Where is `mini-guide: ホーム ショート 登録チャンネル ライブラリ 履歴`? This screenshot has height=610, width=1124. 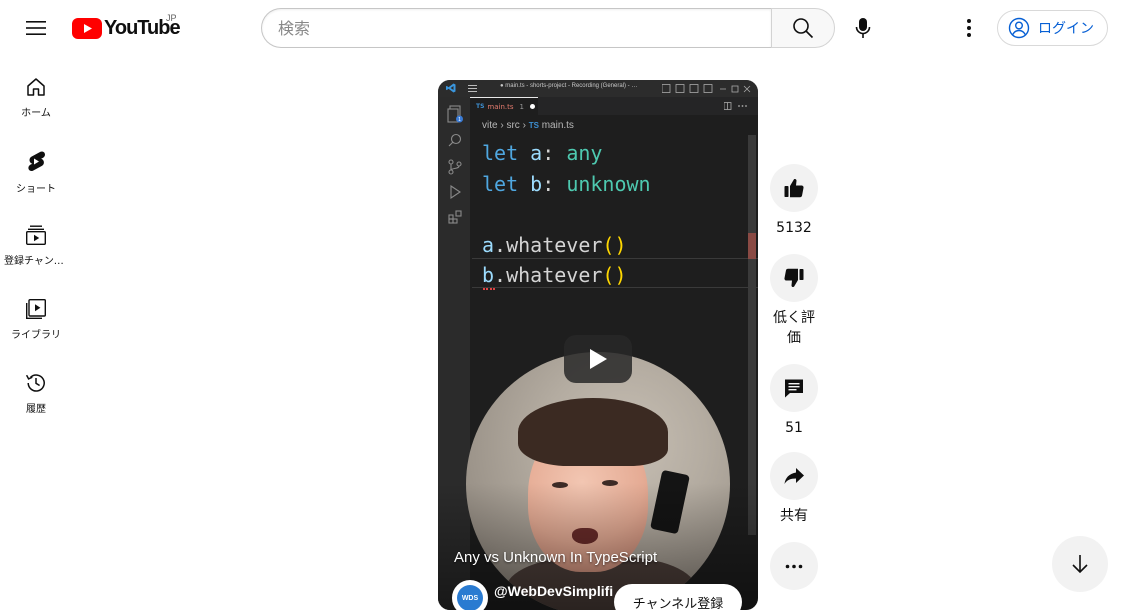
mini-guide: ホーム ショート 登録チャンネル ライブラリ 履歴 is located at coordinates (36, 247).